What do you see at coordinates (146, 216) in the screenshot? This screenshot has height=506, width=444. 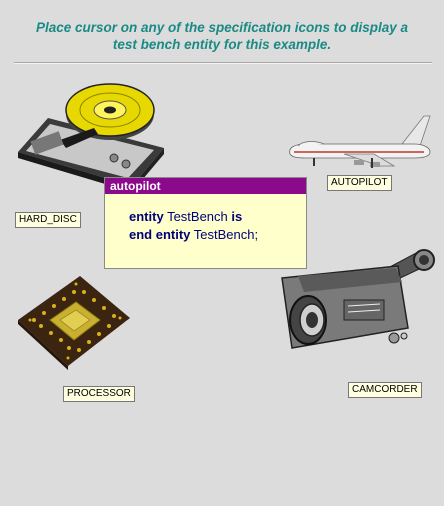 I see `keyword-entity: entity` at bounding box center [146, 216].